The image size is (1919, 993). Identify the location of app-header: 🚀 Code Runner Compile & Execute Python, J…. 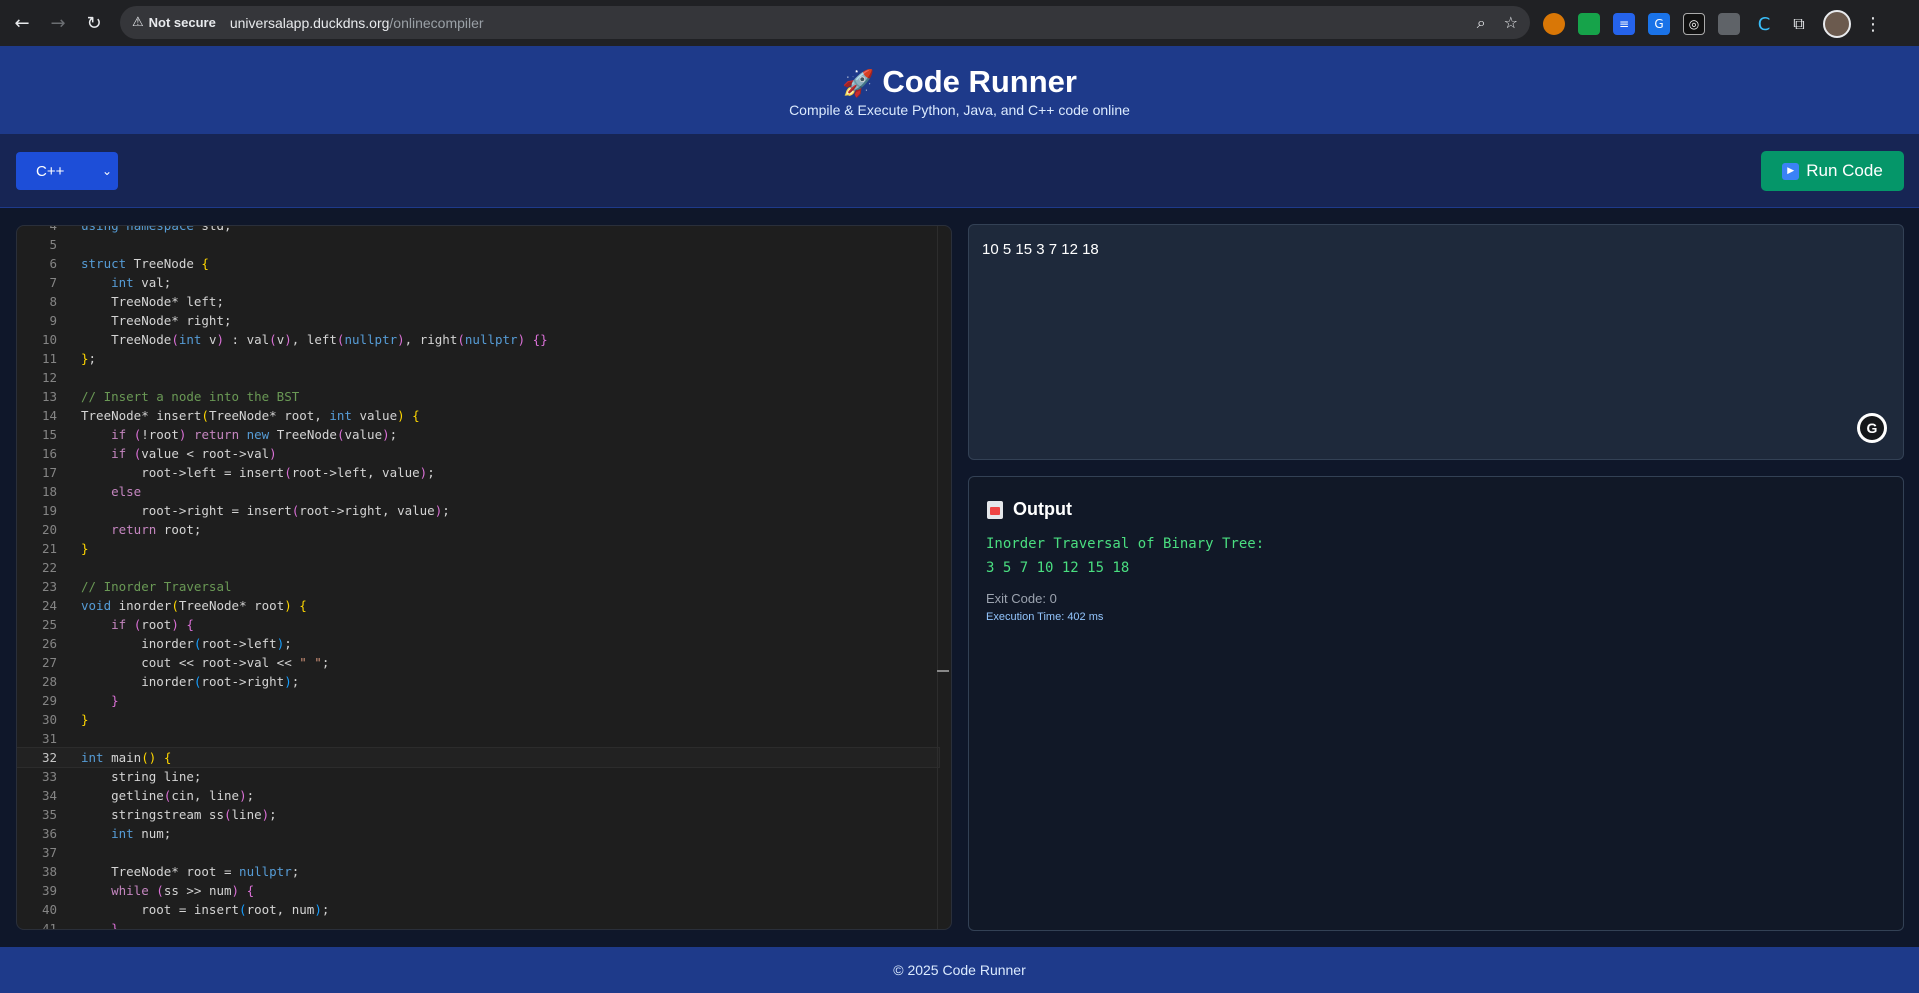
(959, 90).